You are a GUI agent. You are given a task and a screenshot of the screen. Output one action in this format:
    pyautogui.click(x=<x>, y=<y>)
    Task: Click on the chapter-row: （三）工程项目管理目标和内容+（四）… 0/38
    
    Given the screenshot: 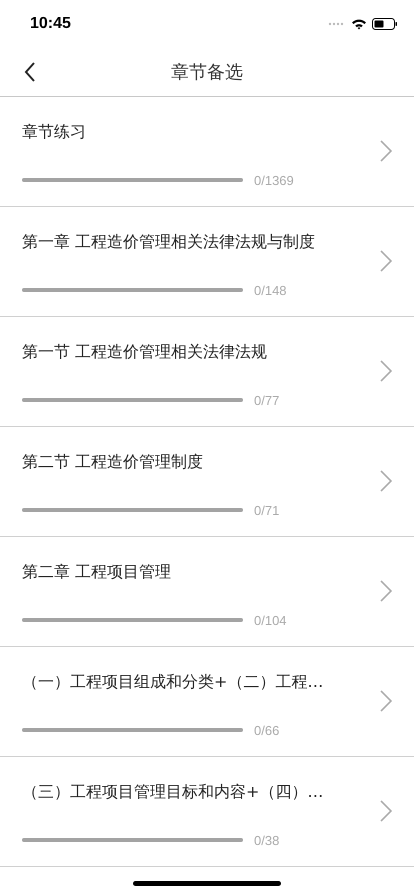 What is the action you would take?
    pyautogui.click(x=207, y=812)
    